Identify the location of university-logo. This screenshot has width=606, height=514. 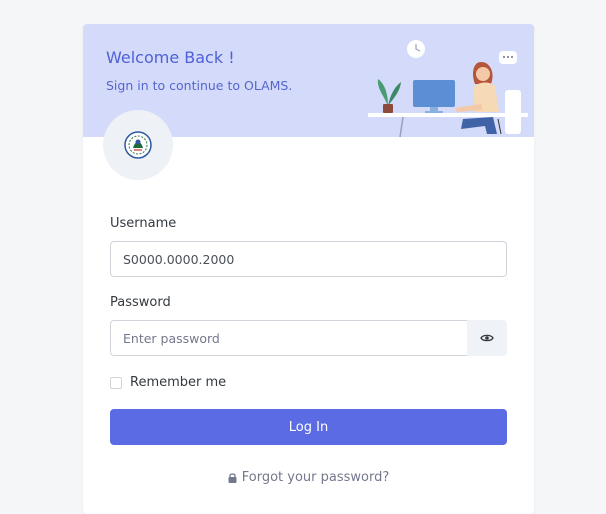
(138, 145).